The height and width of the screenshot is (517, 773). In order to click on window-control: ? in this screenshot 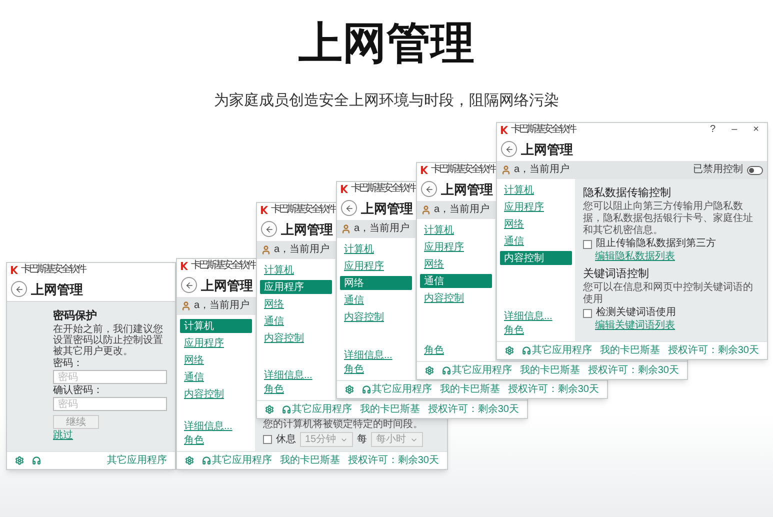, I will do `click(713, 130)`.